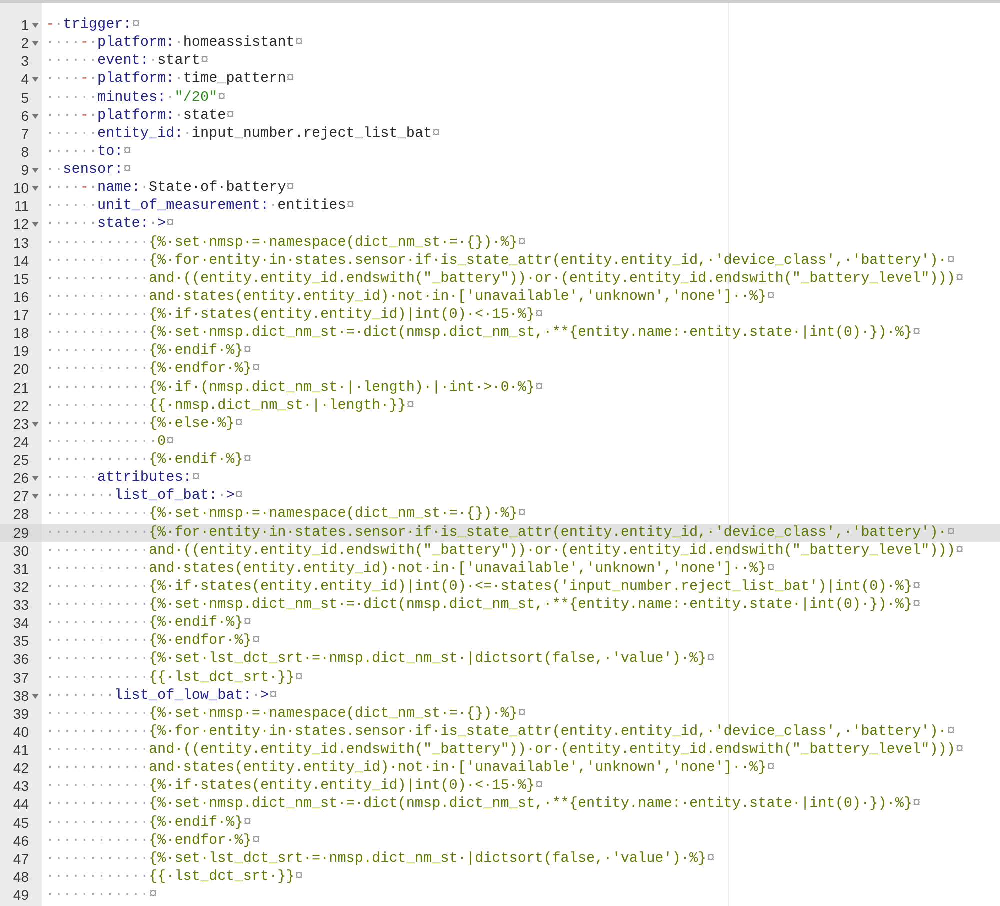 Image resolution: width=1000 pixels, height=906 pixels. Describe the element at coordinates (21, 569) in the screenshot. I see `line-number: 31` at that location.